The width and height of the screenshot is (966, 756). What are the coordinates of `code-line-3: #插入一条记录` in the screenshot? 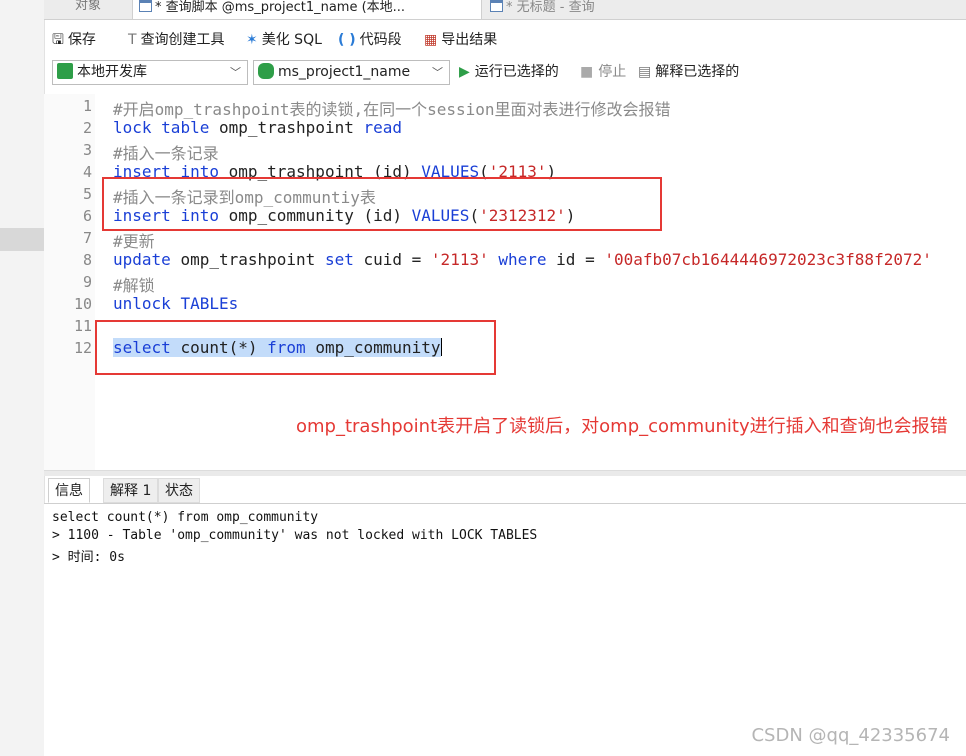 It's located at (166, 152).